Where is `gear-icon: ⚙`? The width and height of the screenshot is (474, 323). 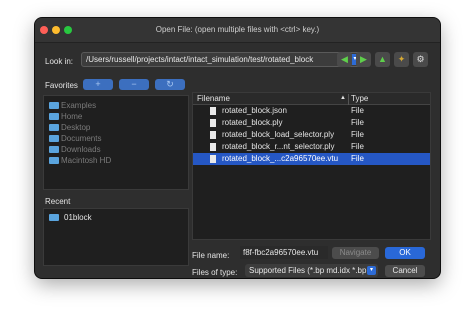 gear-icon: ⚙ is located at coordinates (420, 59).